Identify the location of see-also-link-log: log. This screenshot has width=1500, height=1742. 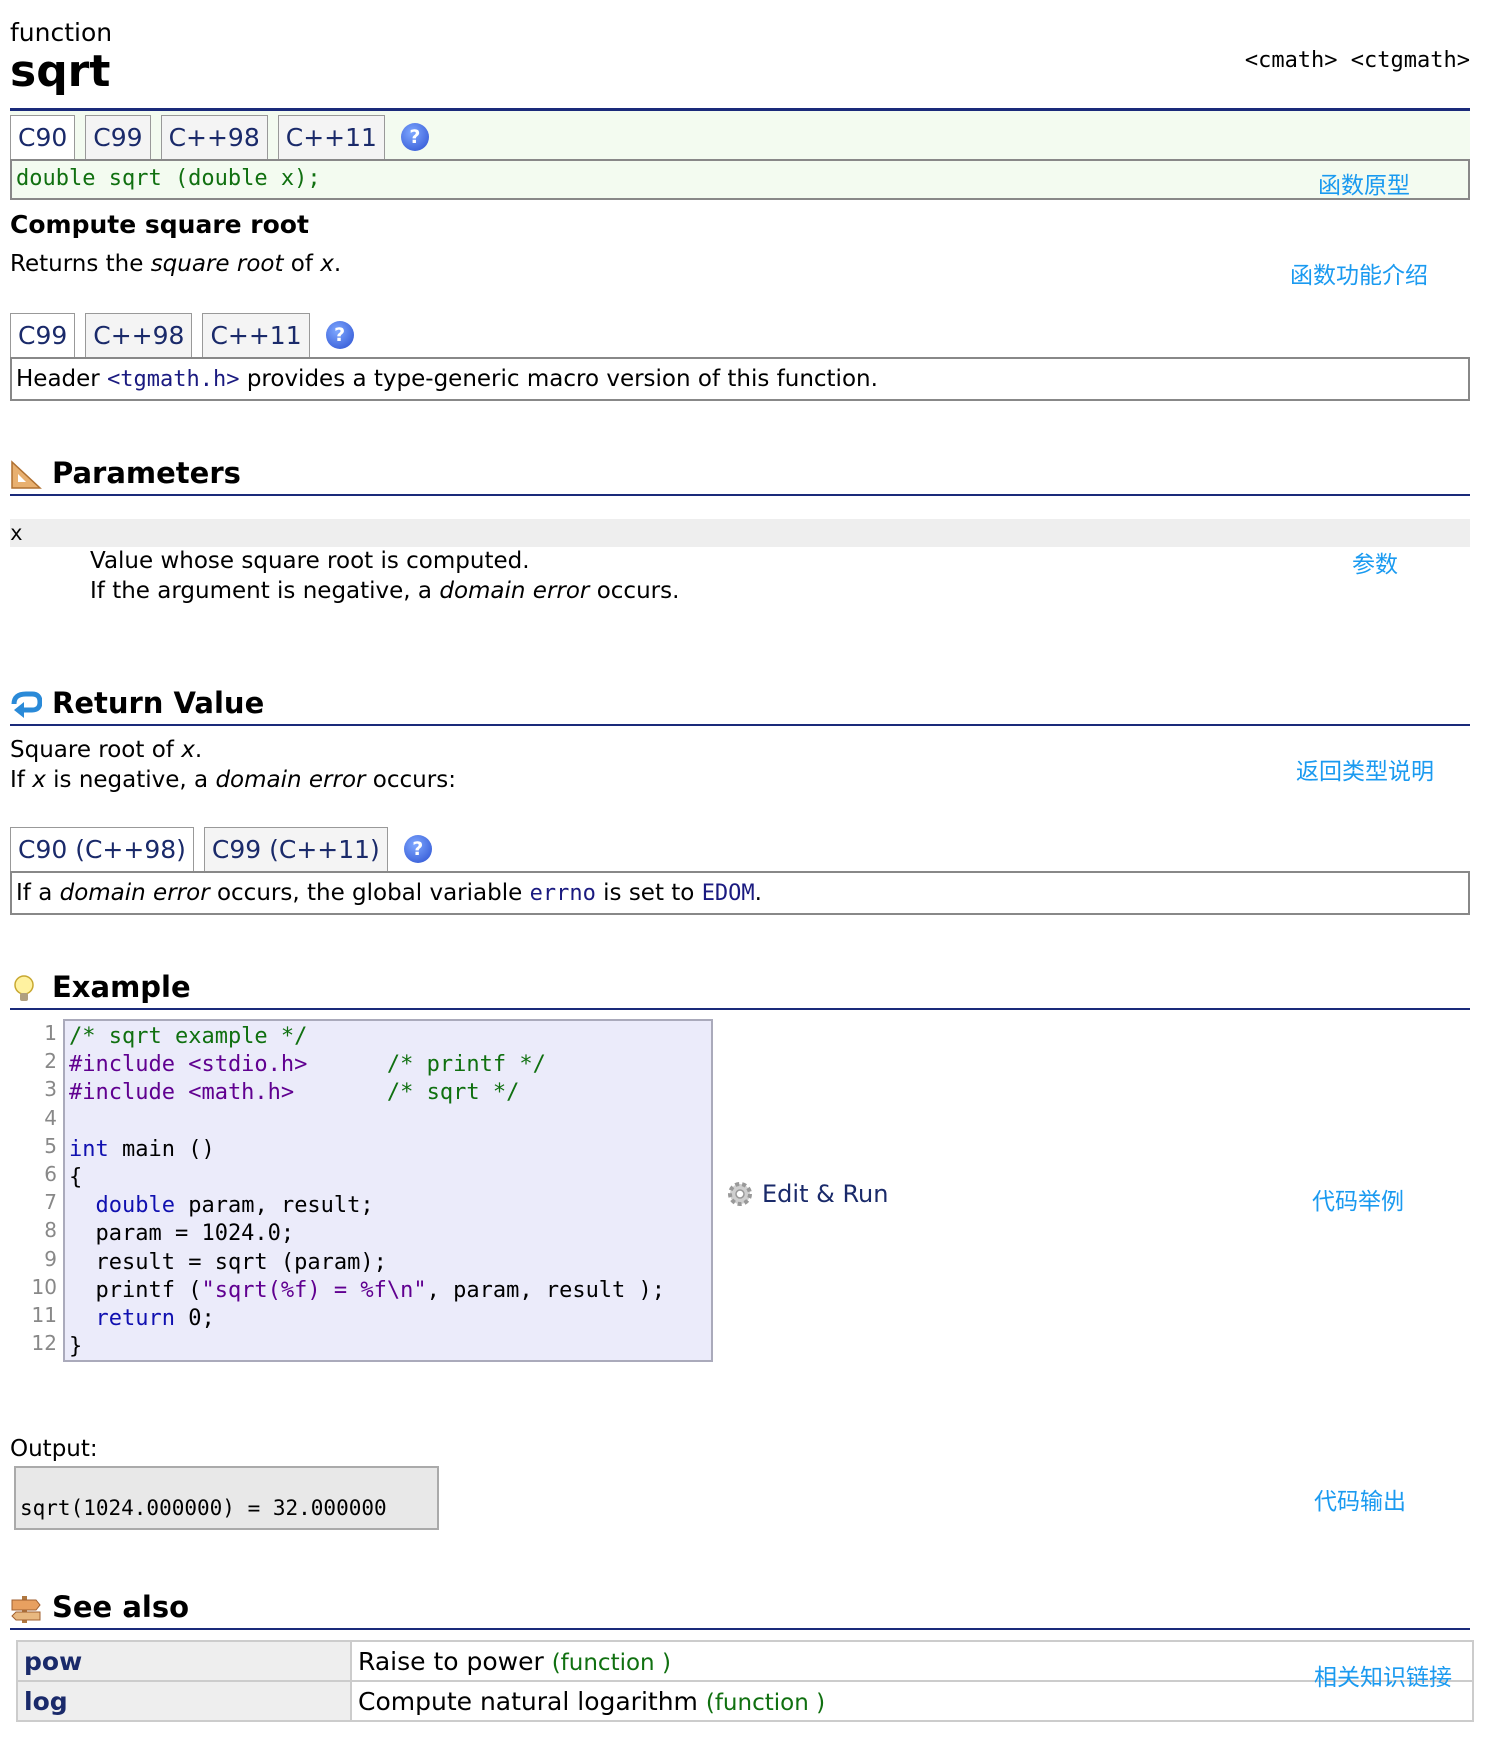
(184, 1701).